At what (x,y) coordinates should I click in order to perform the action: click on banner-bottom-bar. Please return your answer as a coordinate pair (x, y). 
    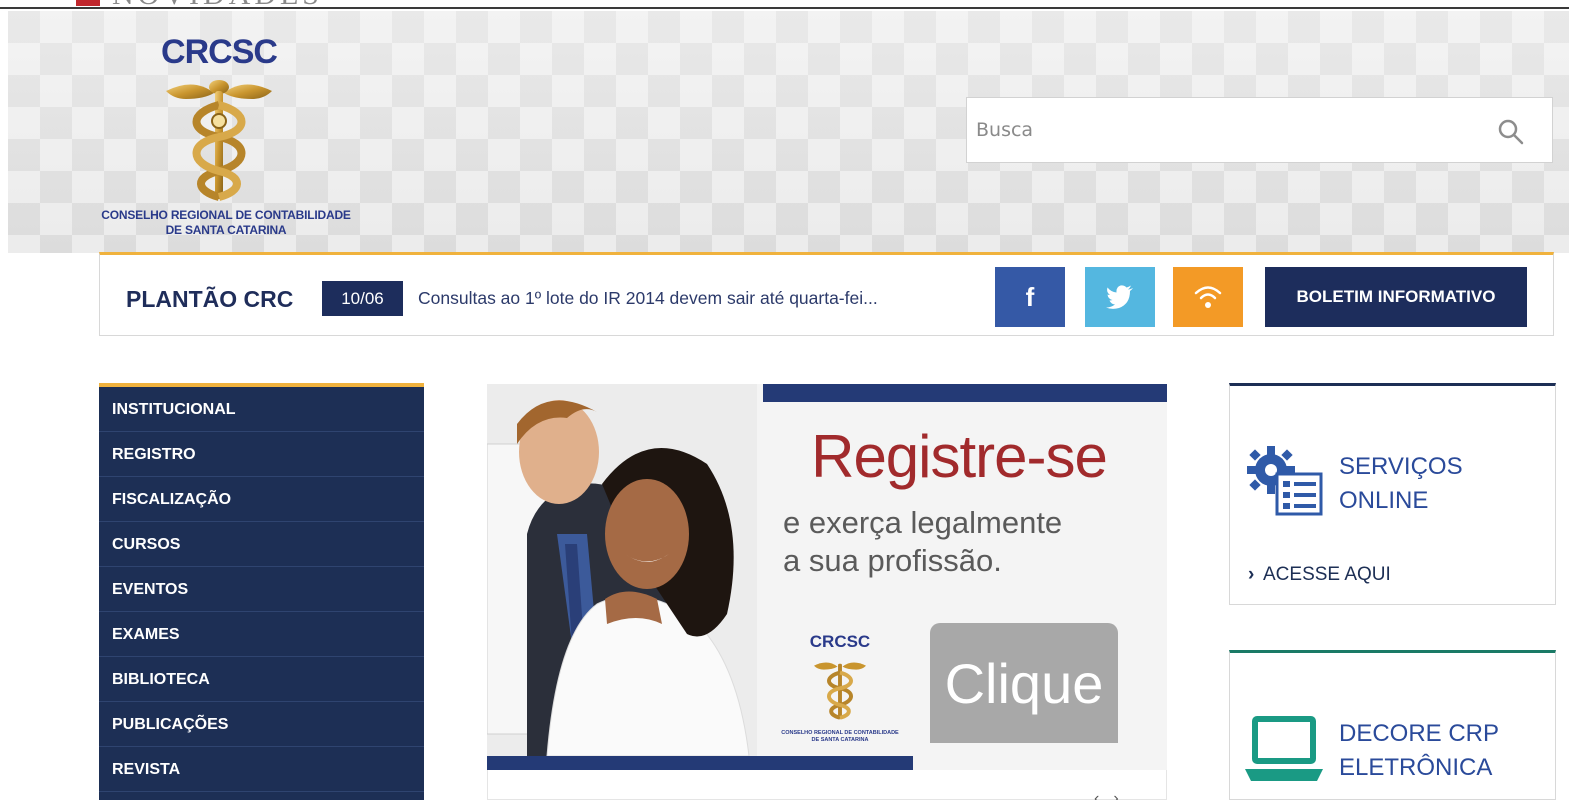
    Looking at the image, I should click on (700, 763).